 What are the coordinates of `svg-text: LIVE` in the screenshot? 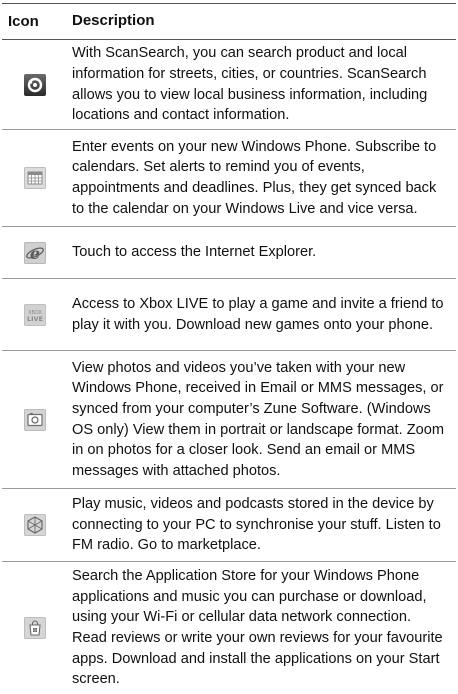 It's located at (35, 319).